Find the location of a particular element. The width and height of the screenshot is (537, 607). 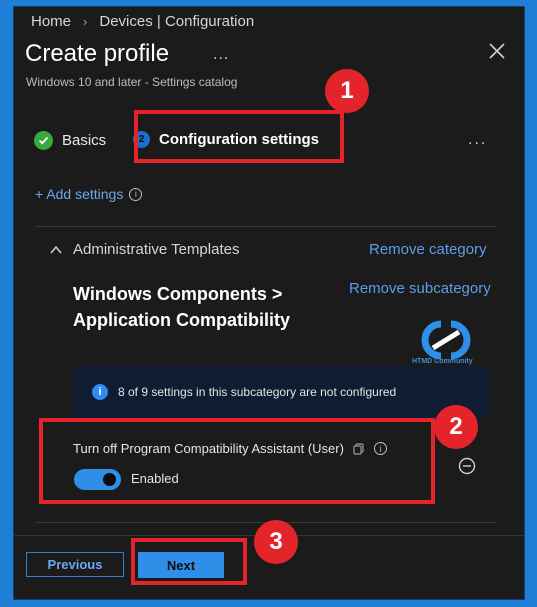

step-basics: Basics is located at coordinates (70, 140).